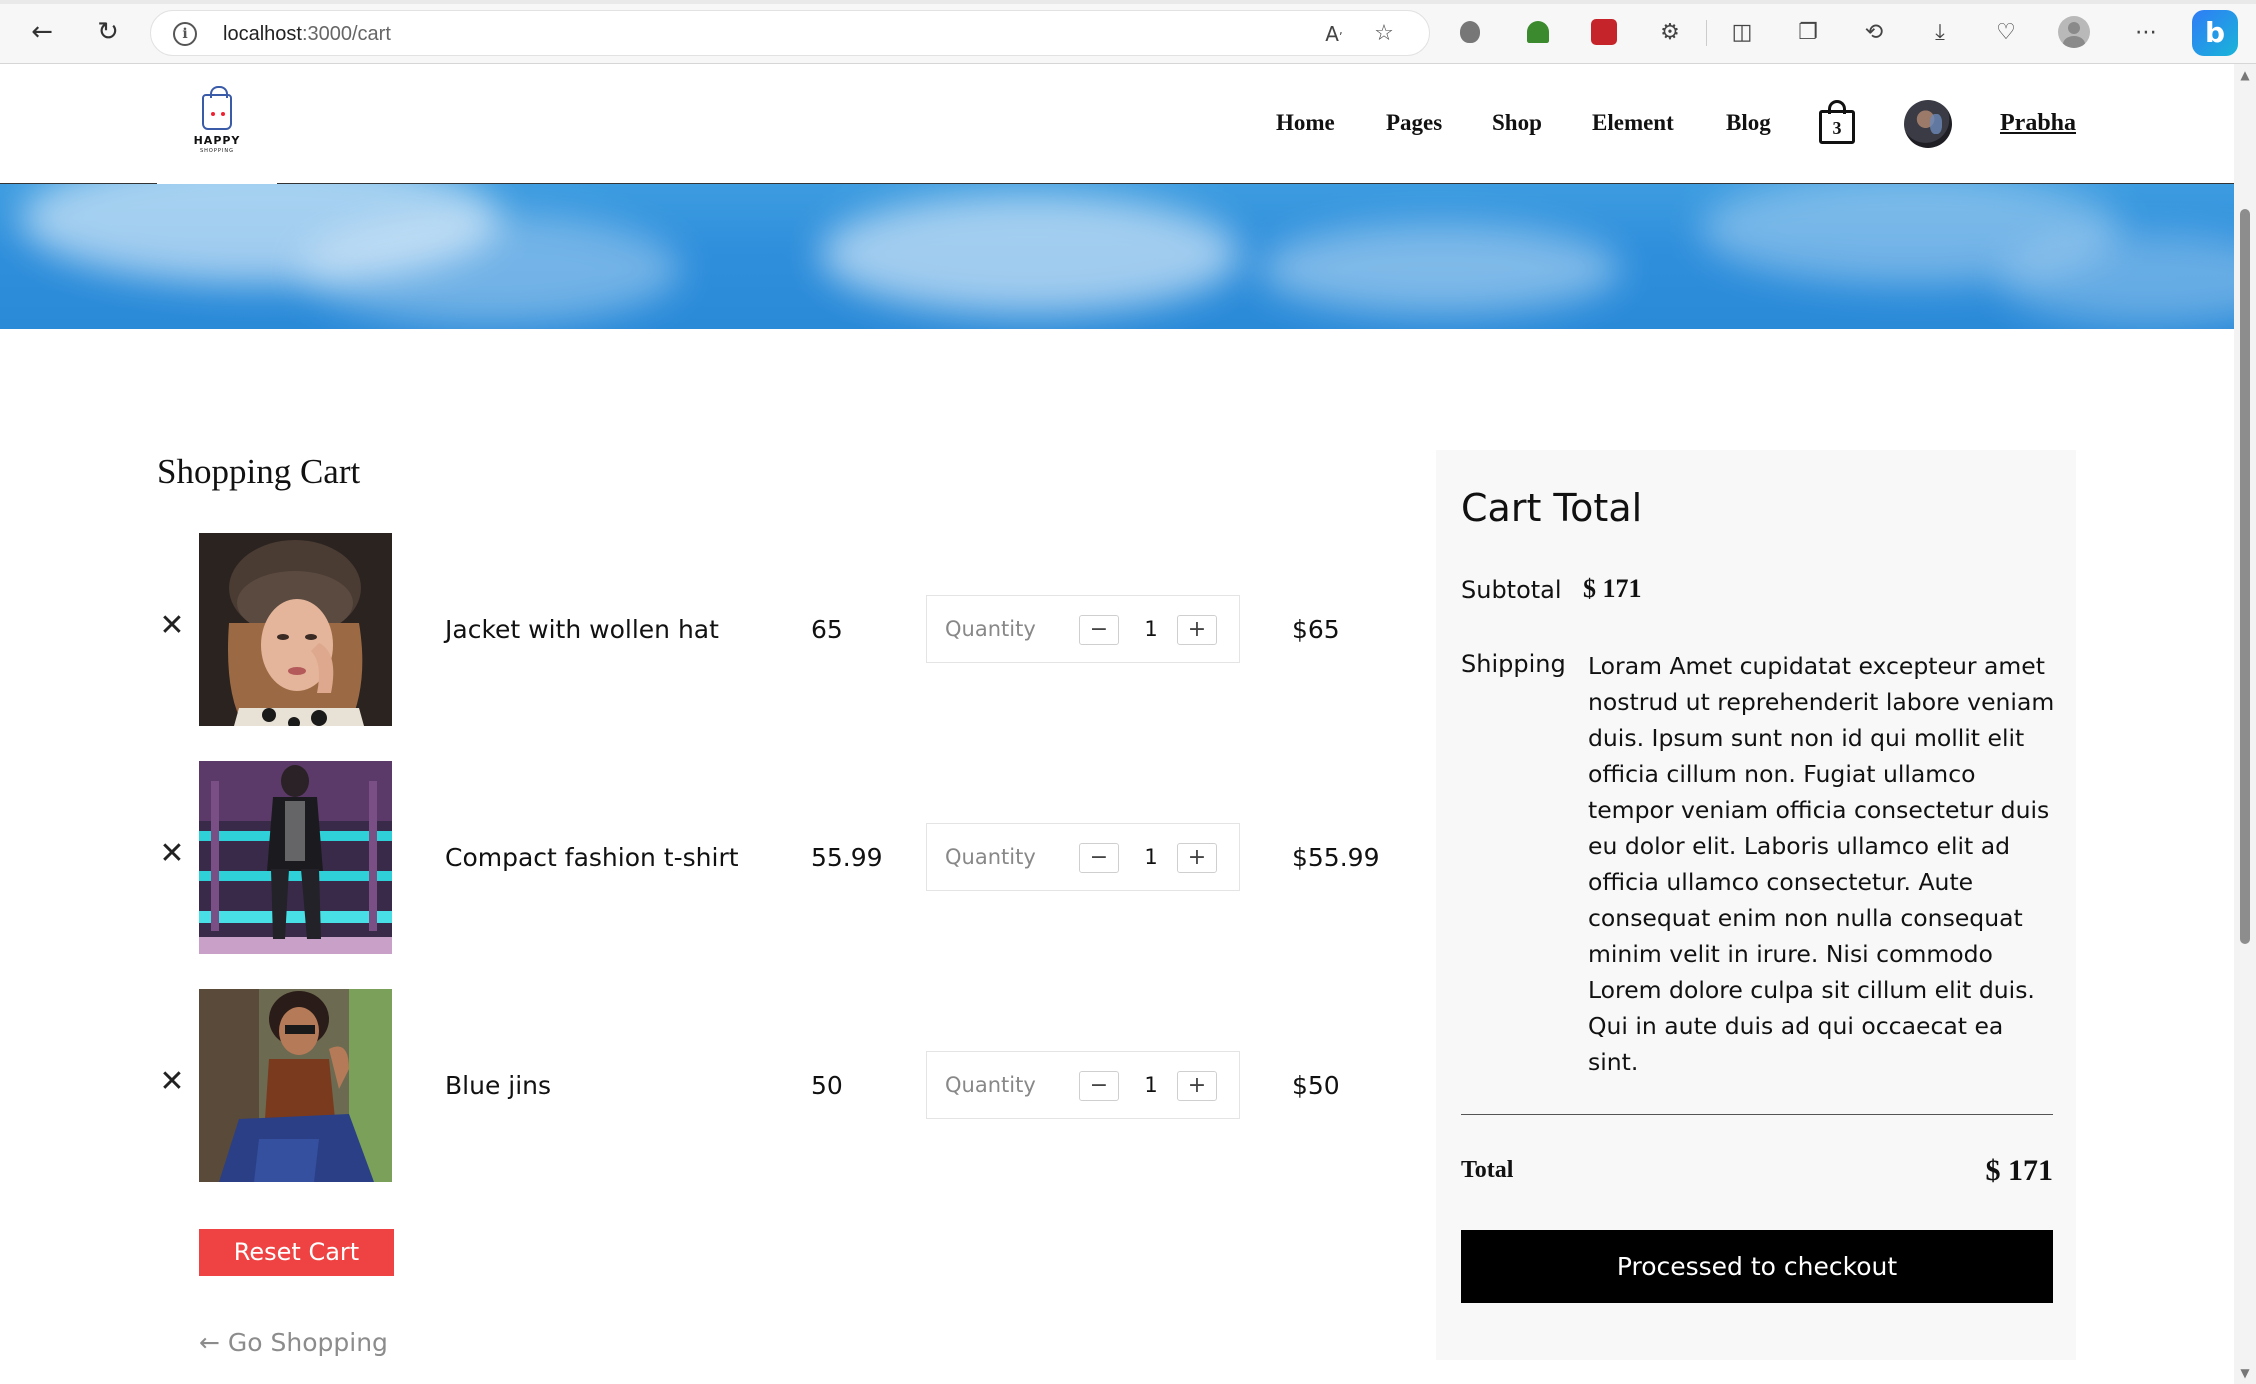 The height and width of the screenshot is (1384, 2256). Describe the element at coordinates (1538, 32) in the screenshot. I see `html-tree-extension-icon` at that location.